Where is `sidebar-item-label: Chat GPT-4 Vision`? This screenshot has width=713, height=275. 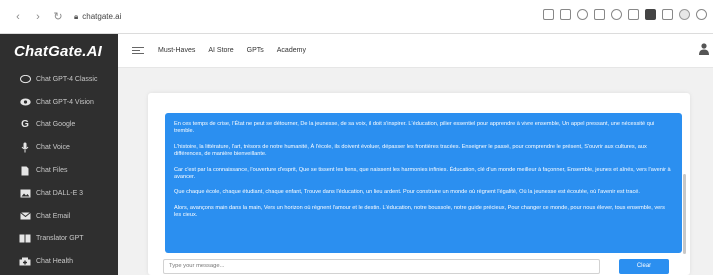
sidebar-item-label: Chat GPT-4 Vision is located at coordinates (65, 102).